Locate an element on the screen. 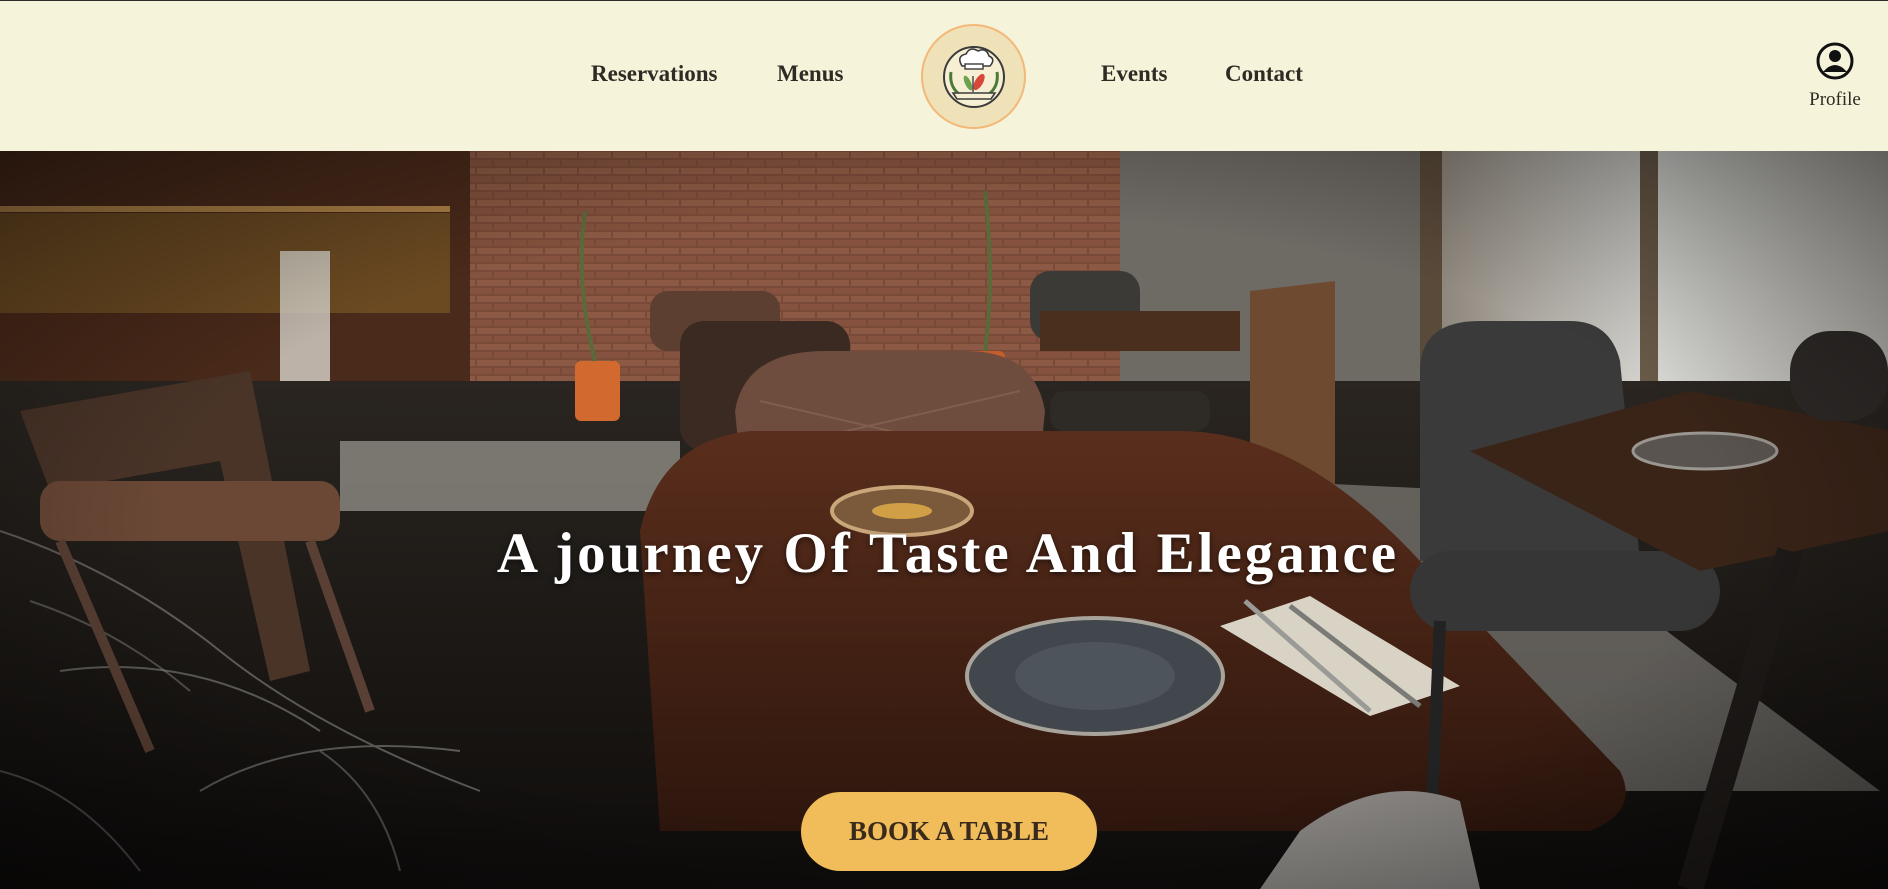  user-circle-icon is located at coordinates (1835, 61).